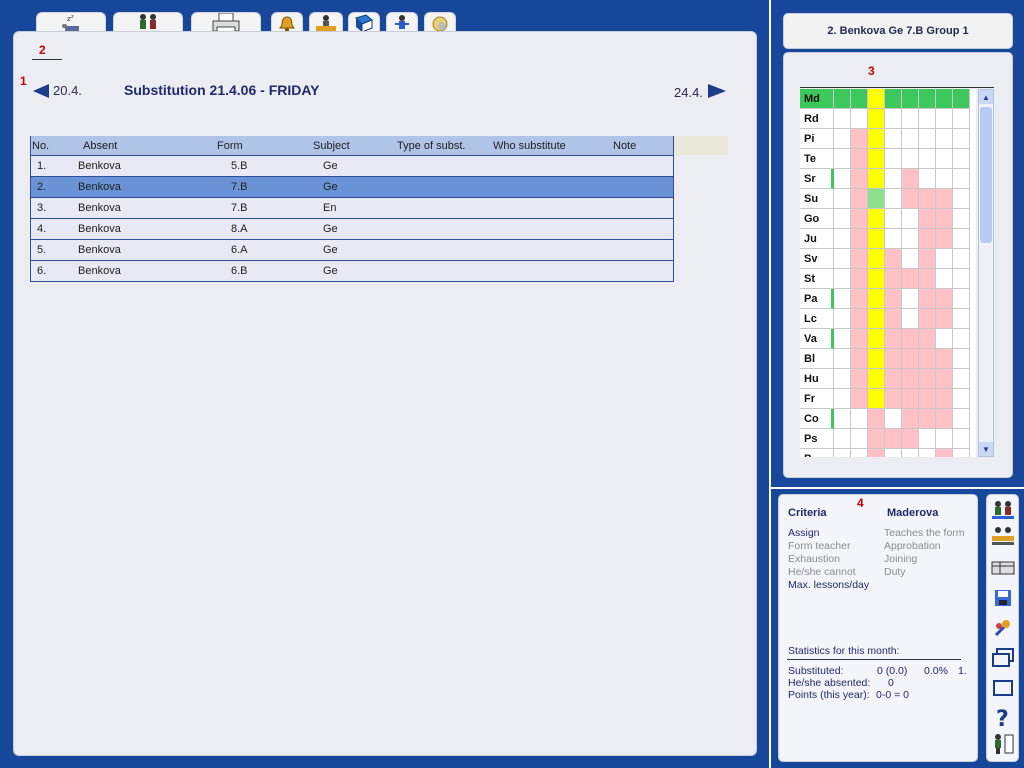 Image resolution: width=1024 pixels, height=768 pixels. What do you see at coordinates (888, 119) in the screenshot?
I see `grid-row: Rd` at bounding box center [888, 119].